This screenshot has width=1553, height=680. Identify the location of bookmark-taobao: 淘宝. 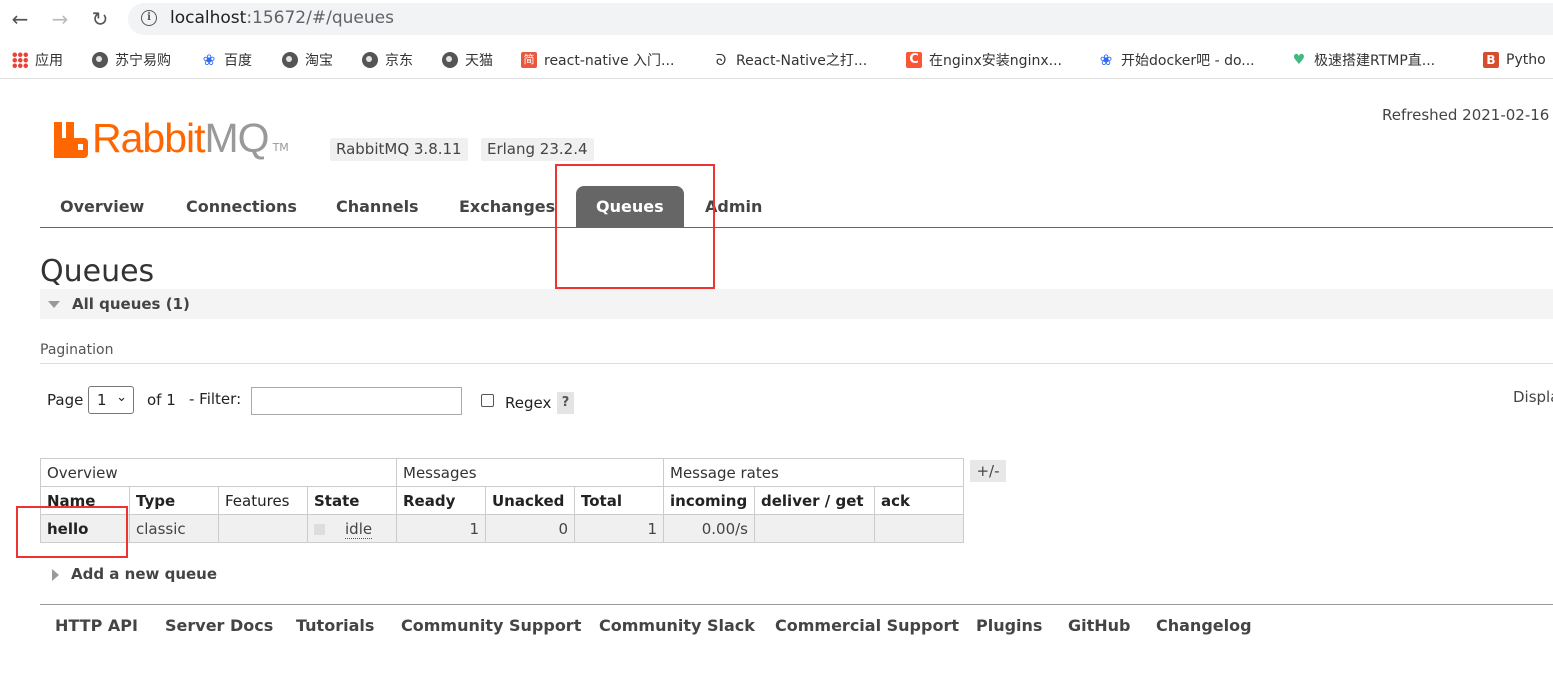
(307, 60).